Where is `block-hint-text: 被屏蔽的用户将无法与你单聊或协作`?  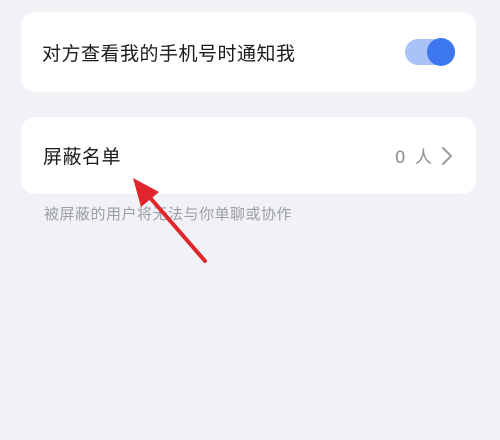 block-hint-text: 被屏蔽的用户将无法与你单聊或协作 is located at coordinates (168, 214).